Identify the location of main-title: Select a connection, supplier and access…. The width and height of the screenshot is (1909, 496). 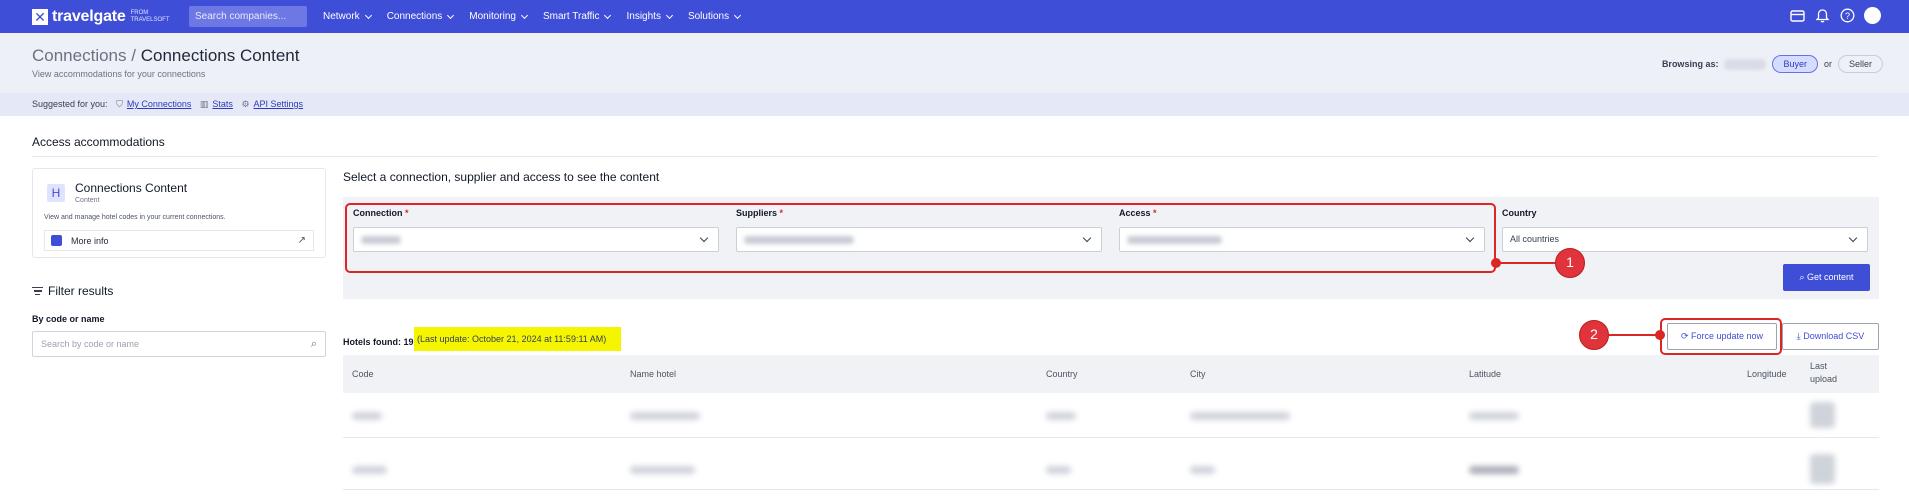
(501, 177).